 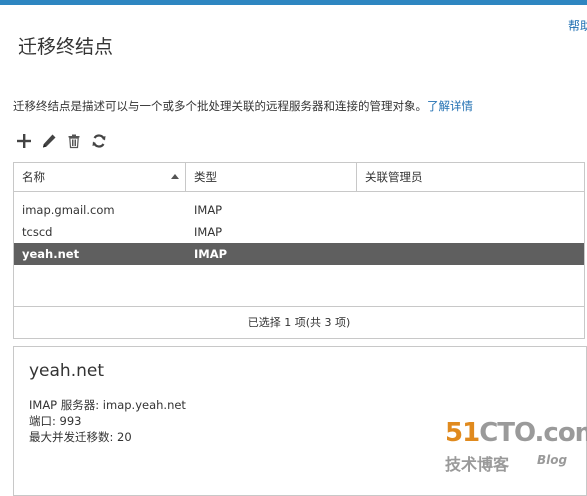 What do you see at coordinates (271, 177) in the screenshot?
I see `column-header-type: 类型` at bounding box center [271, 177].